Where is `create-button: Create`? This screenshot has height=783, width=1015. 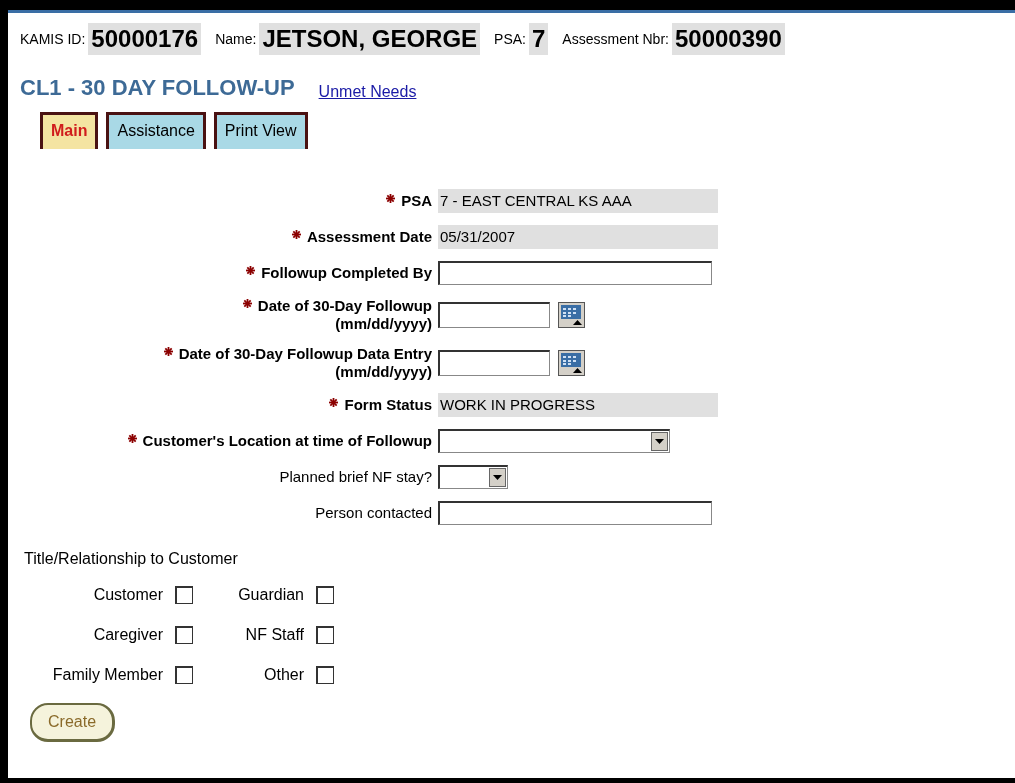 create-button: Create is located at coordinates (73, 722).